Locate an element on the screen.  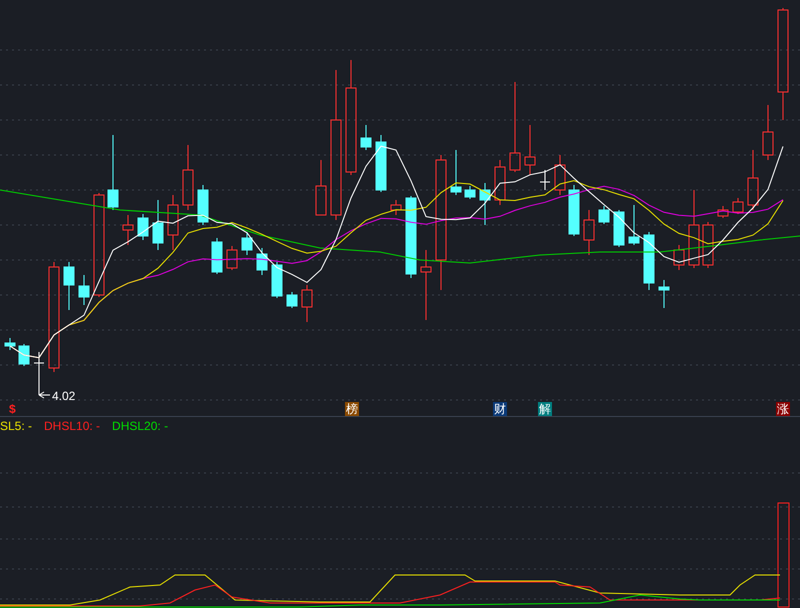
event-marker: 财 is located at coordinates (500, 409).